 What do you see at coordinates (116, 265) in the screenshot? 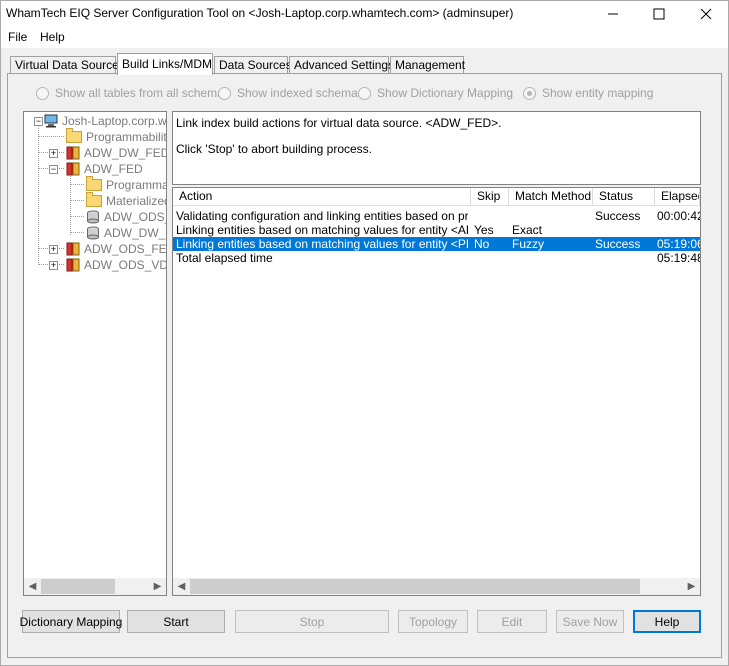
I see `tree-node-adw-ods-vds: ADW_ODS_VDS` at bounding box center [116, 265].